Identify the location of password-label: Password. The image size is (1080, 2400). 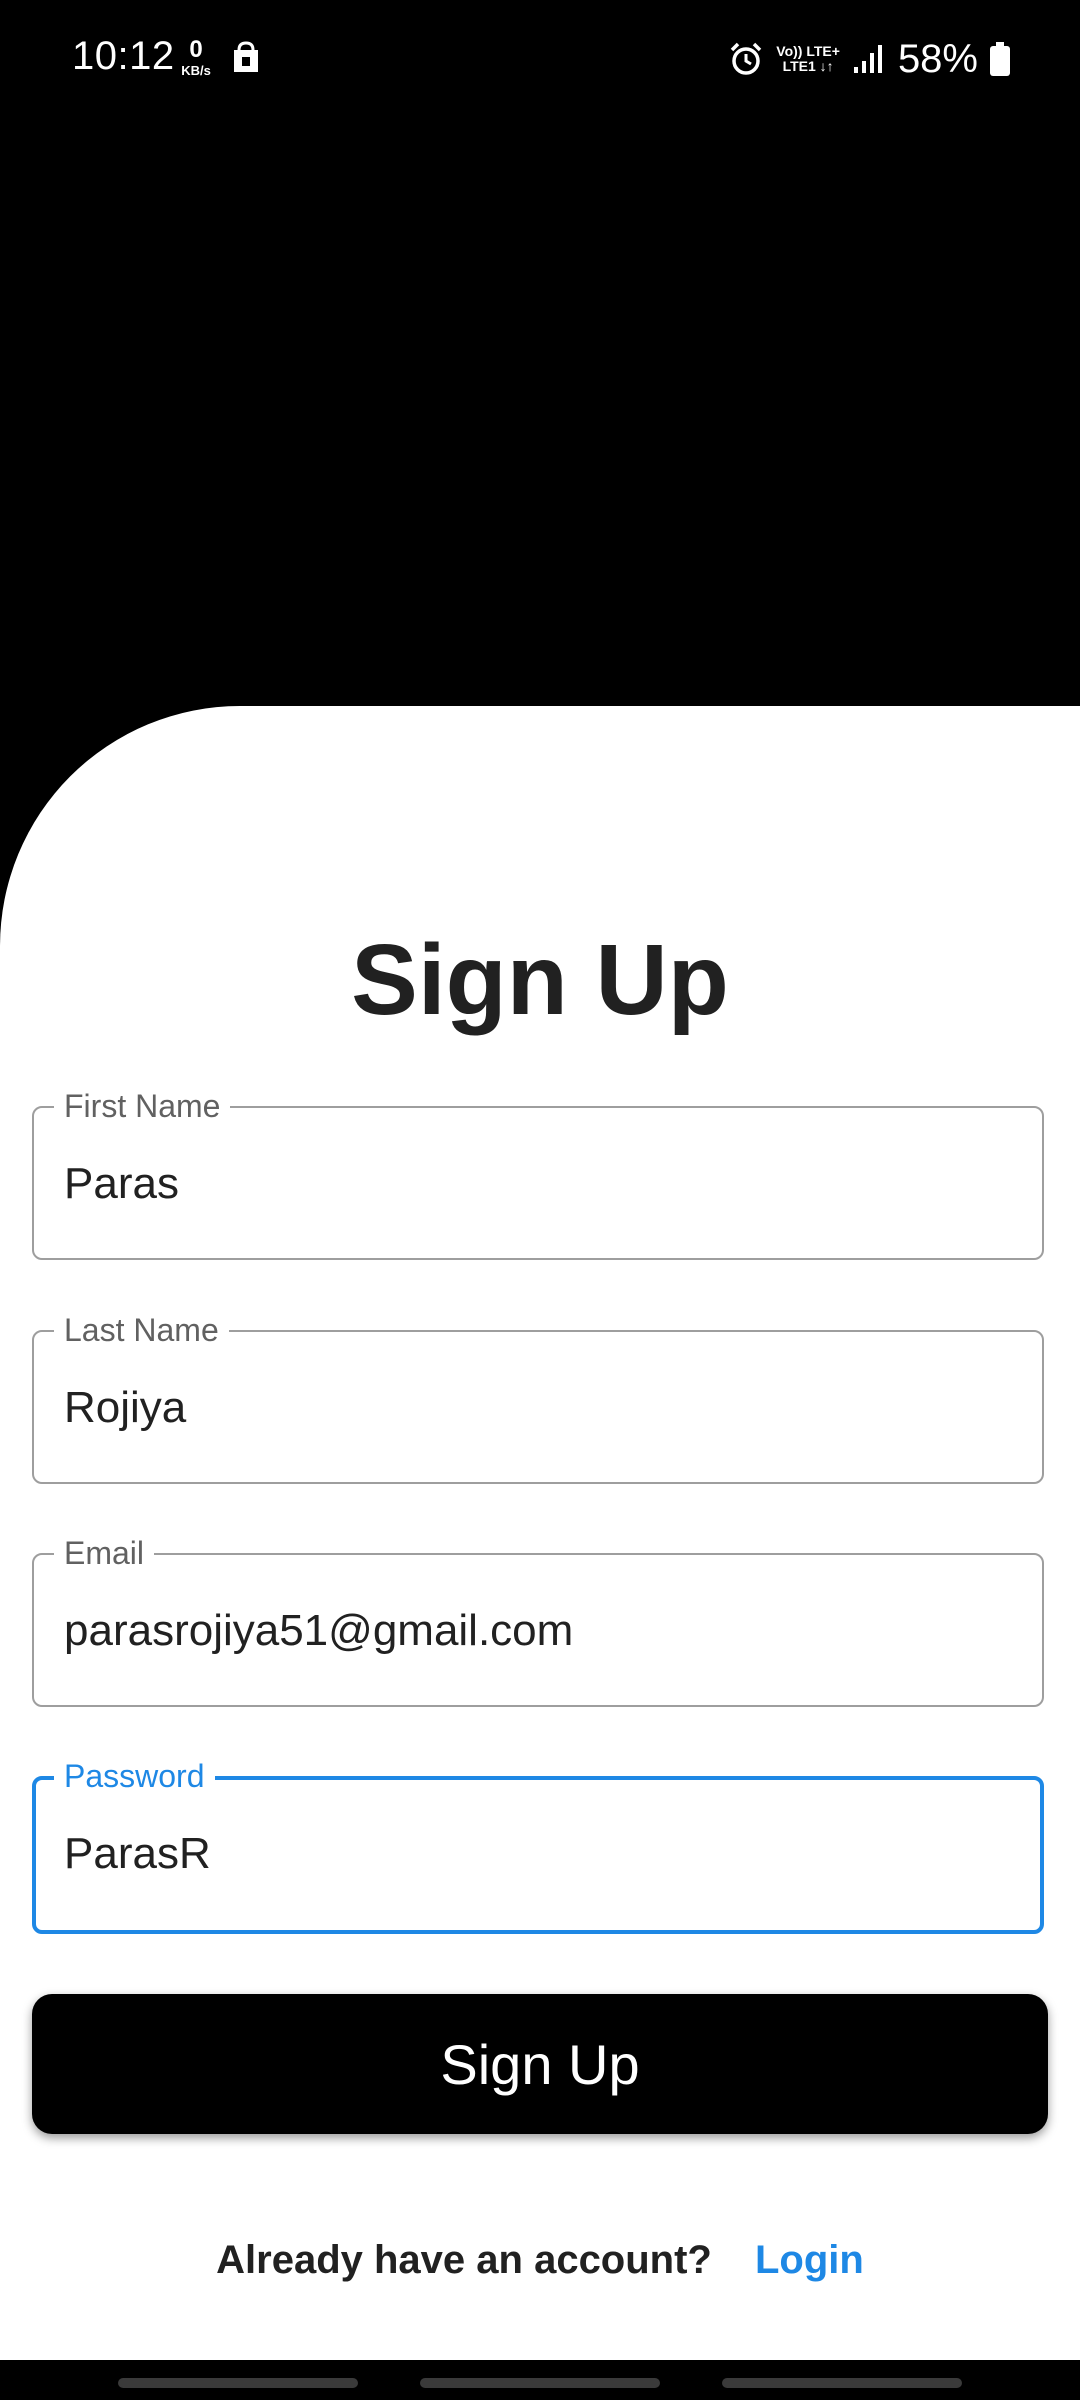
(134, 1776).